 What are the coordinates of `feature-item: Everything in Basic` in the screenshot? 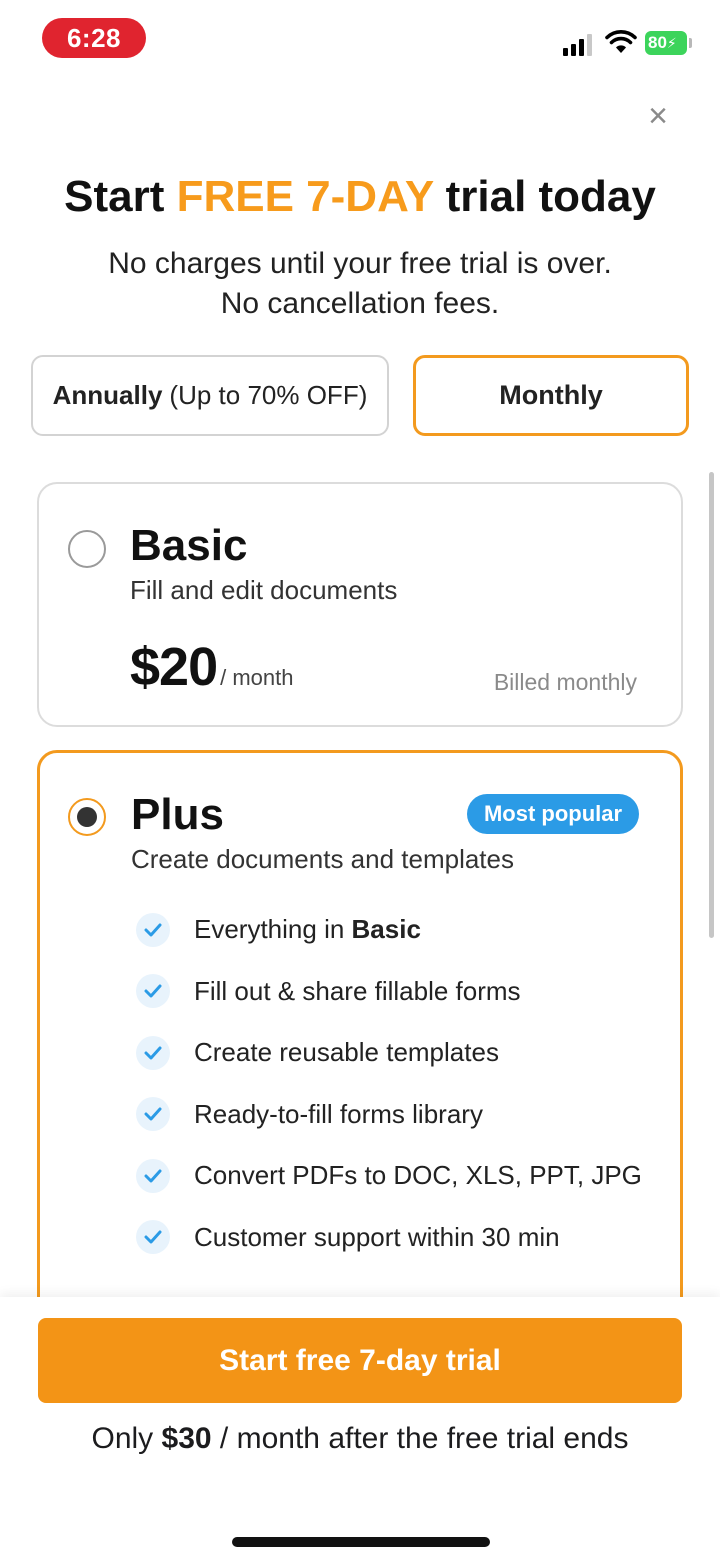 It's located at (401, 930).